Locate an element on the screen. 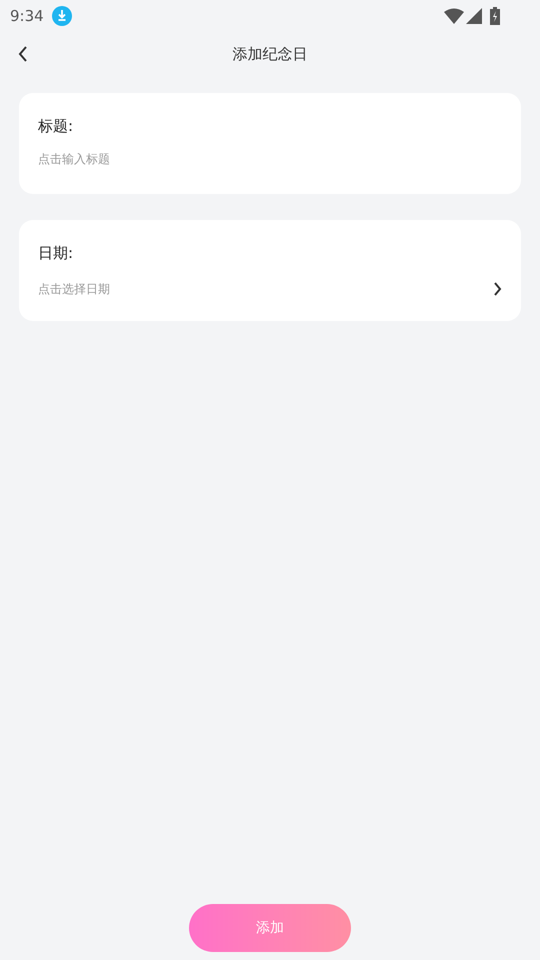  date-picker: 点击选择日期 is located at coordinates (270, 289).